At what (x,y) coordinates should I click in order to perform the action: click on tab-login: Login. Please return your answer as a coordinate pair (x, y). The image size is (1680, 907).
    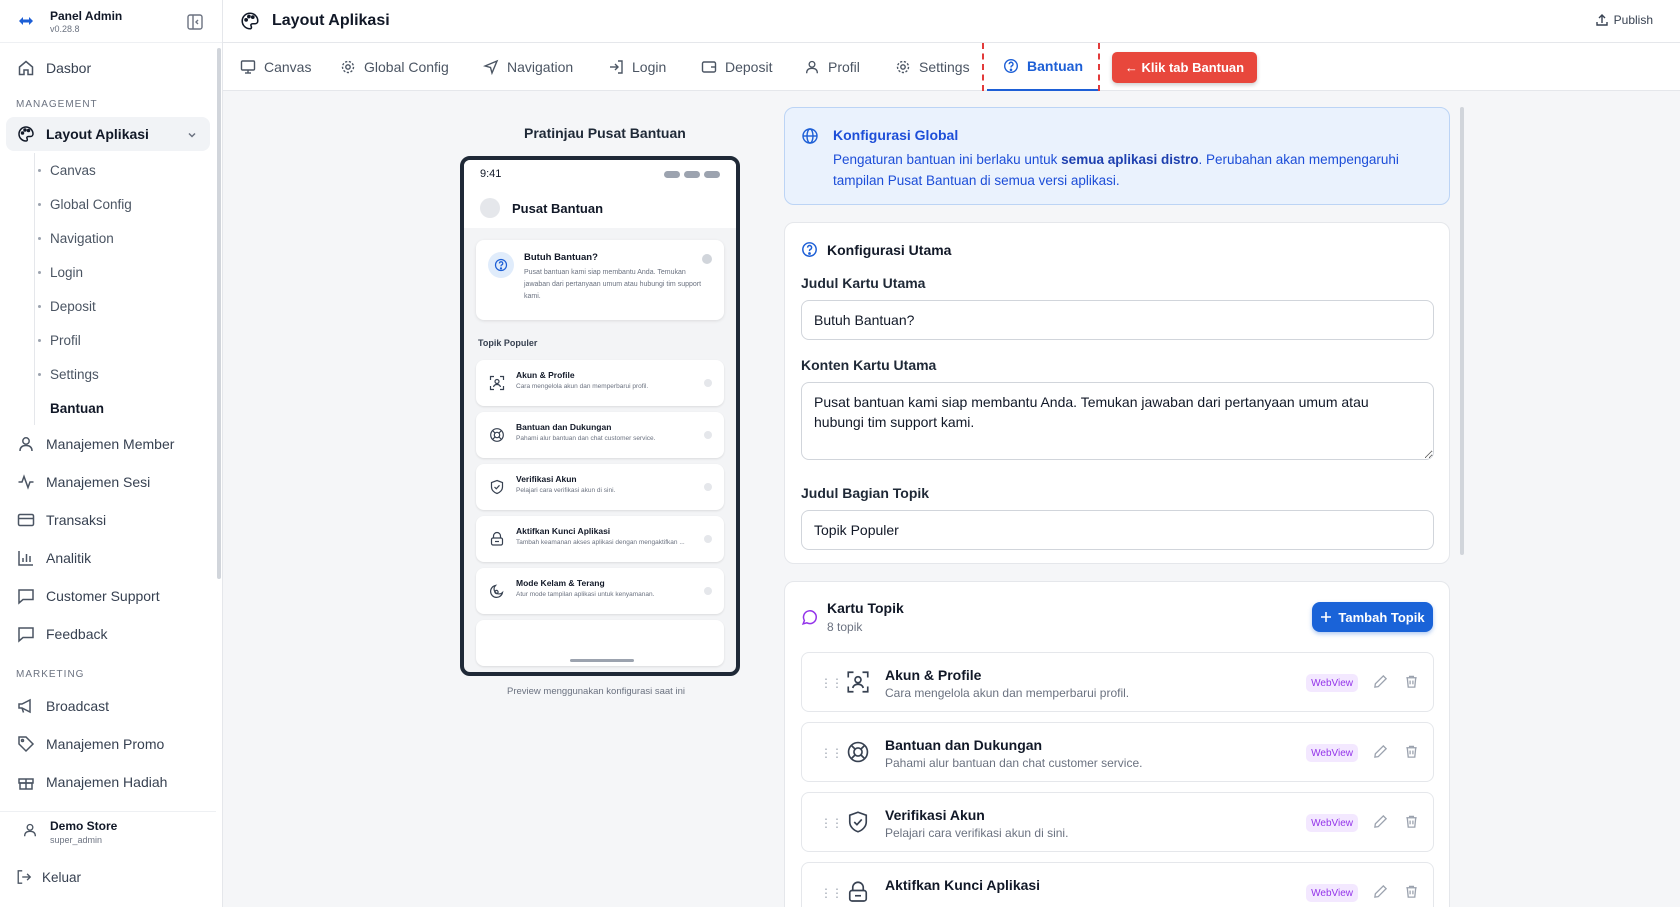
    Looking at the image, I should click on (637, 67).